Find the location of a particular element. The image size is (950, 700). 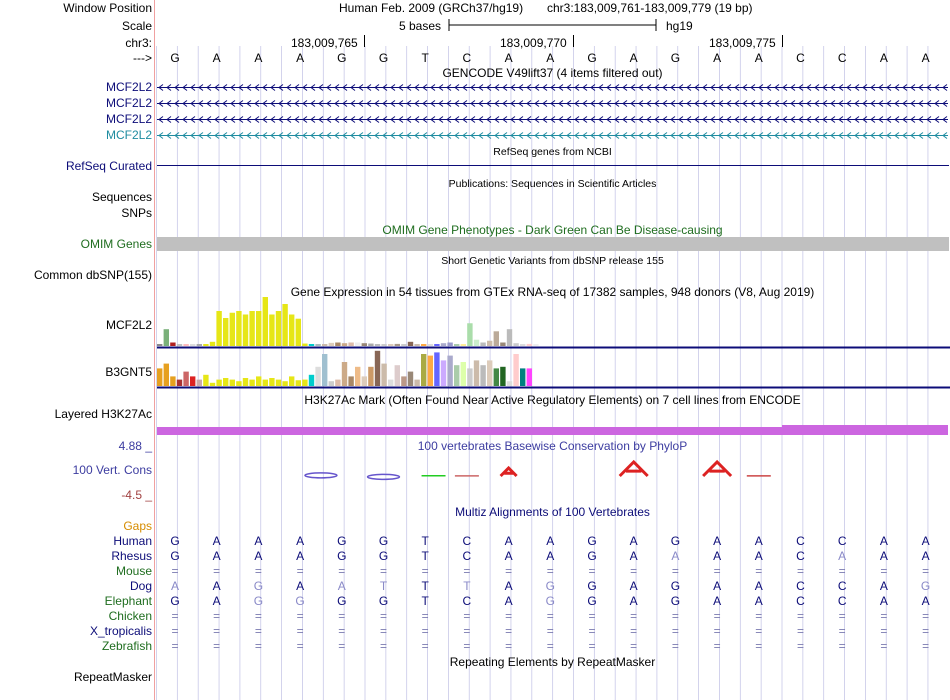

tick-mark is located at coordinates (782, 41).